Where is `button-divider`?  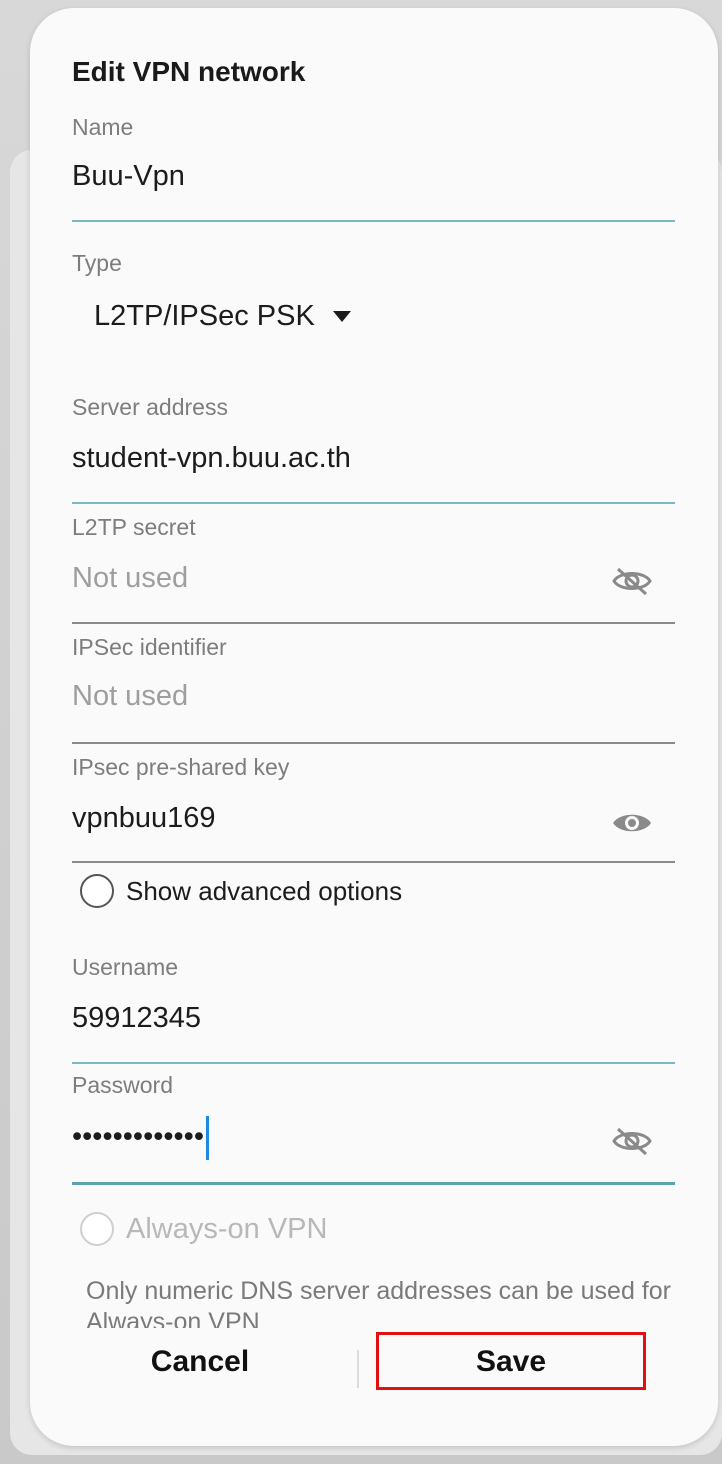 button-divider is located at coordinates (358, 1369).